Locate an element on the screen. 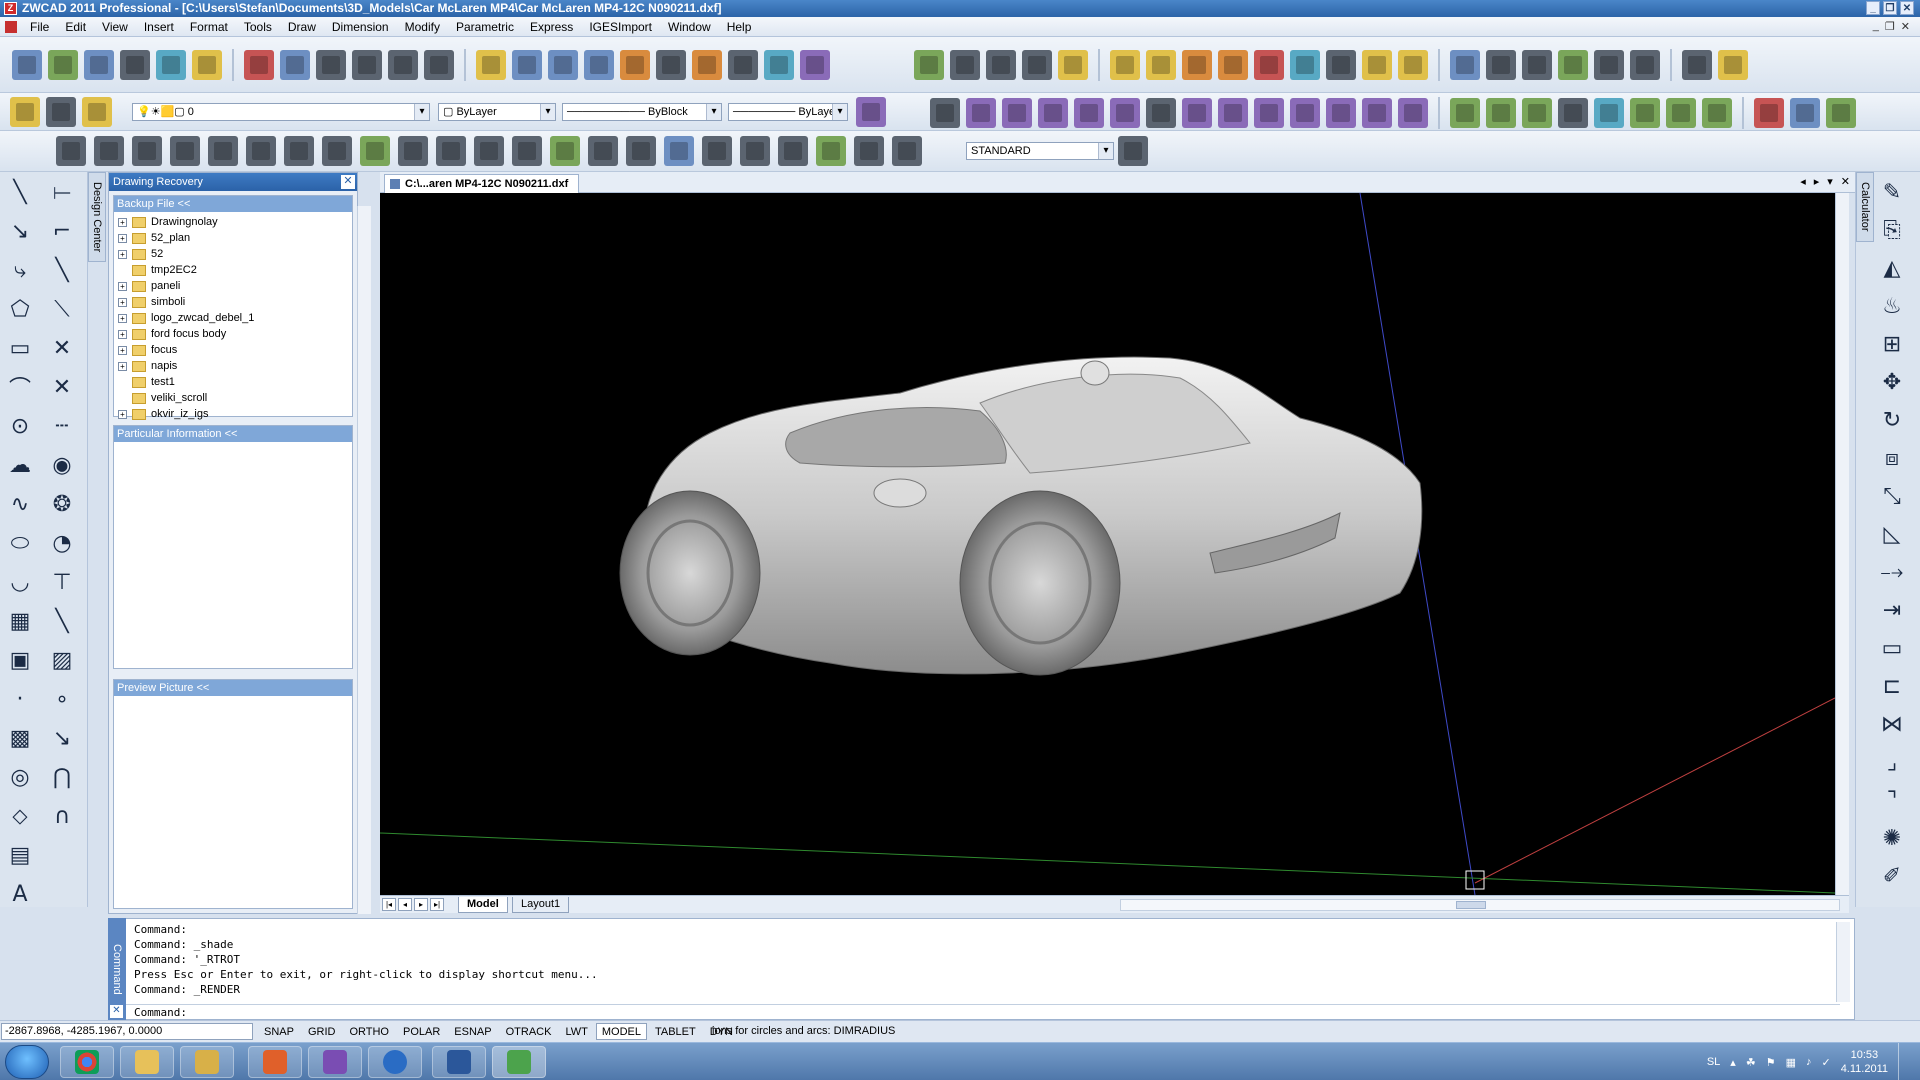  layer-manager-icon is located at coordinates (1125, 65).